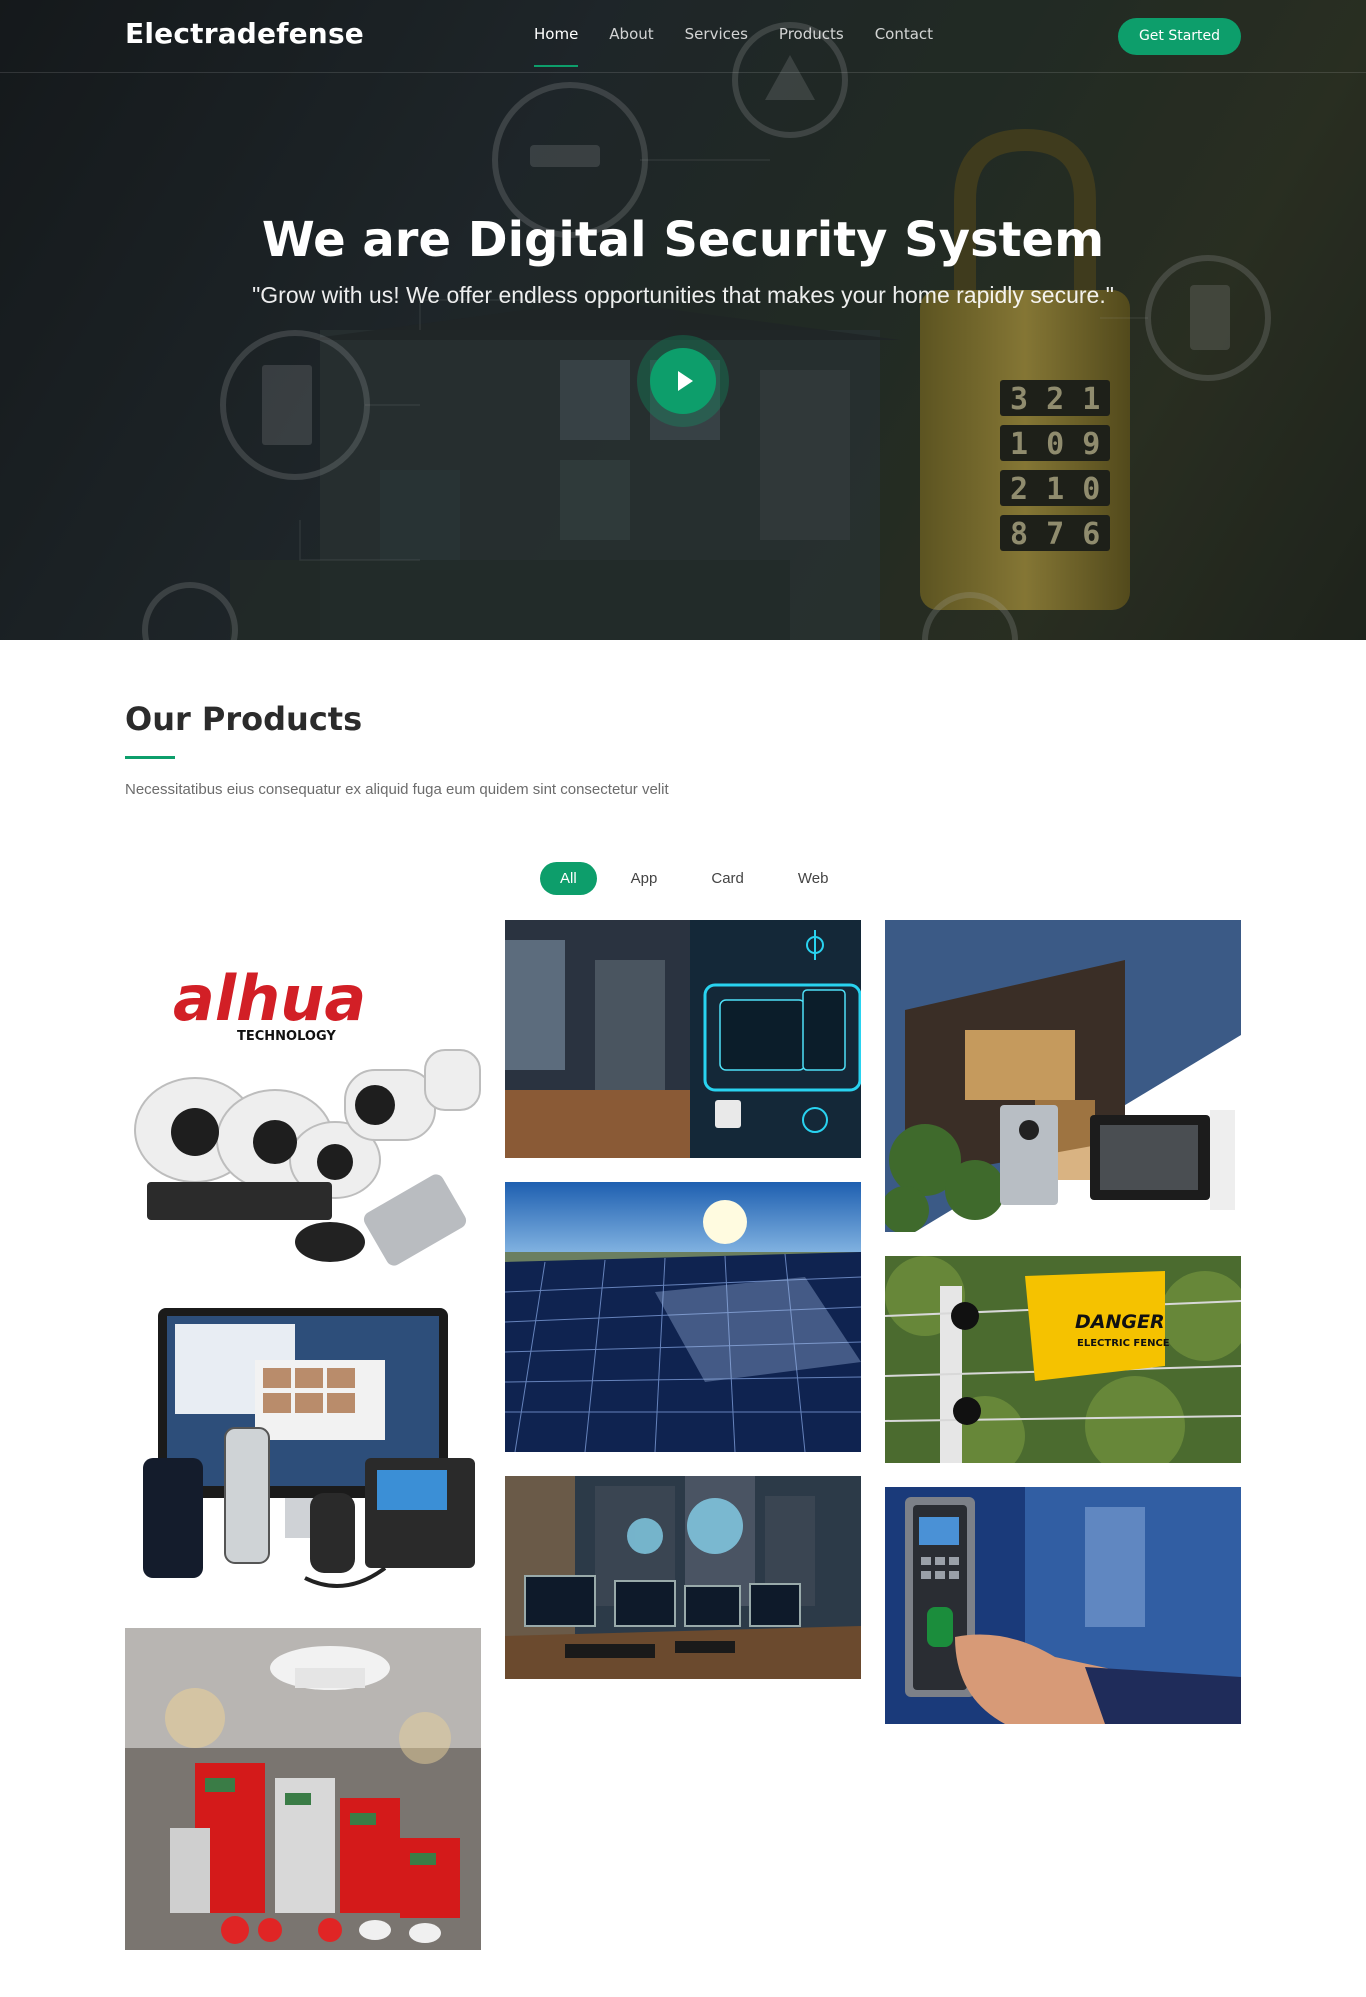 The width and height of the screenshot is (1366, 1997). Describe the element at coordinates (244, 33) in the screenshot. I see `brand-logo: Electradefense` at that location.